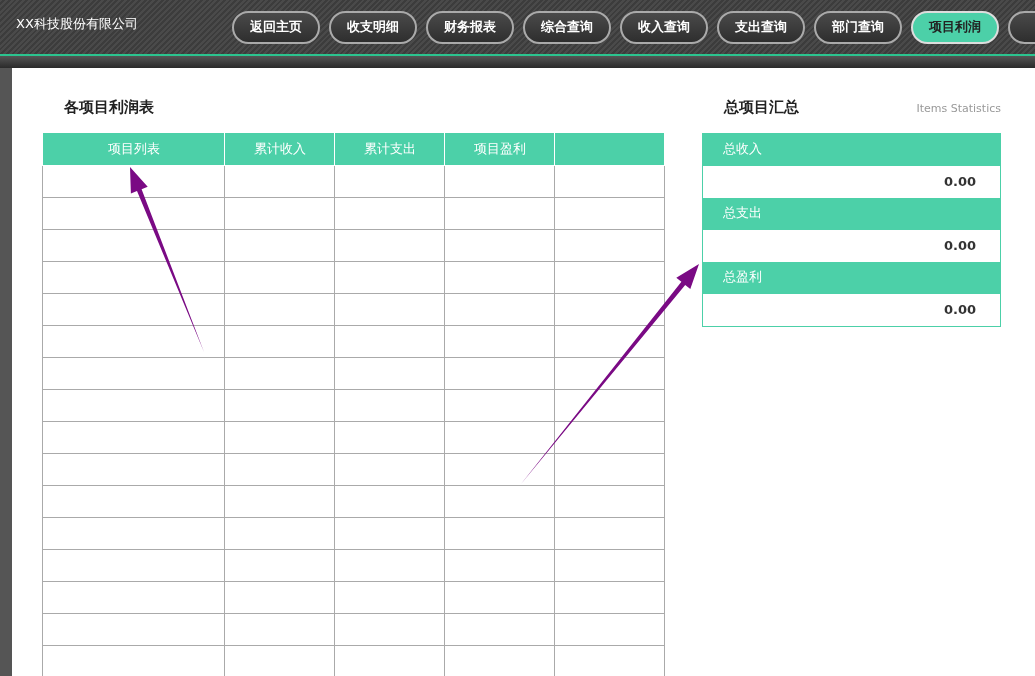 The image size is (1035, 676). I want to click on column-header: 项目盈利, so click(499, 149).